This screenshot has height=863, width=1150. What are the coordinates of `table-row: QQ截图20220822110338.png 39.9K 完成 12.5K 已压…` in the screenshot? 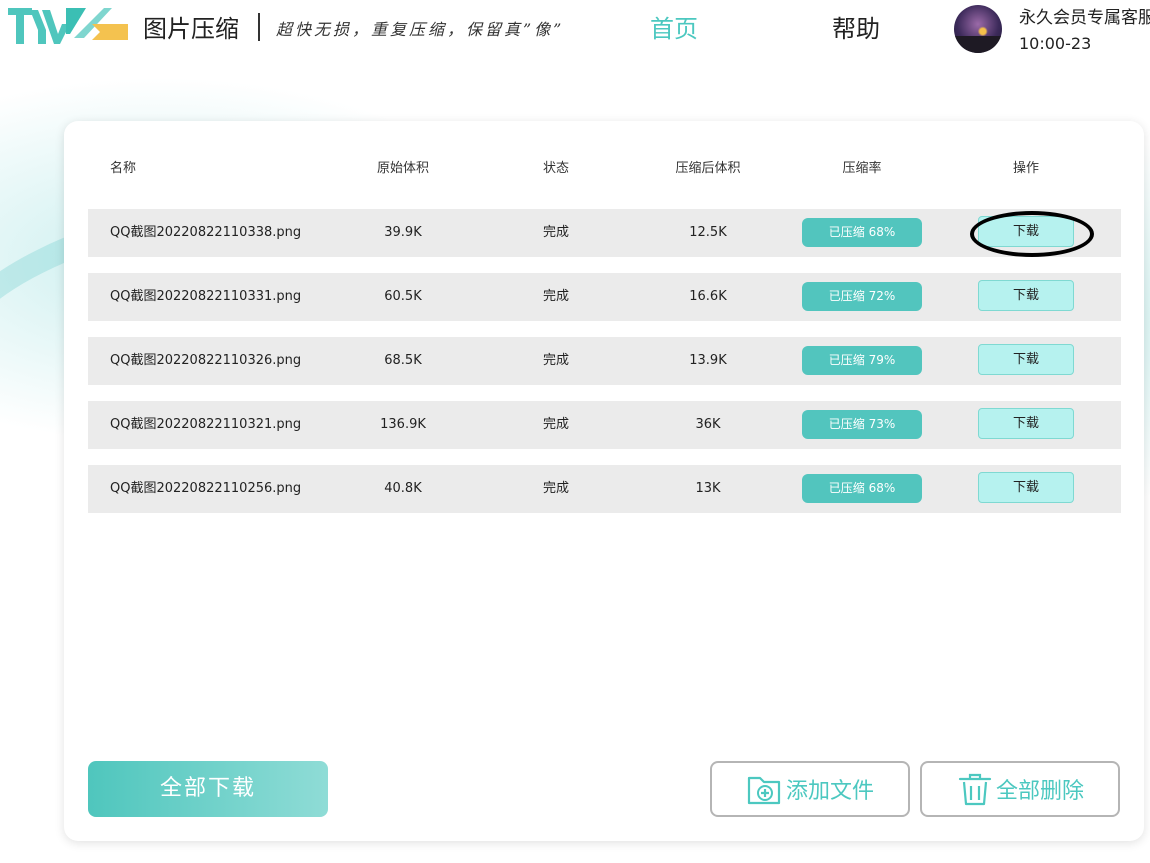 It's located at (604, 233).